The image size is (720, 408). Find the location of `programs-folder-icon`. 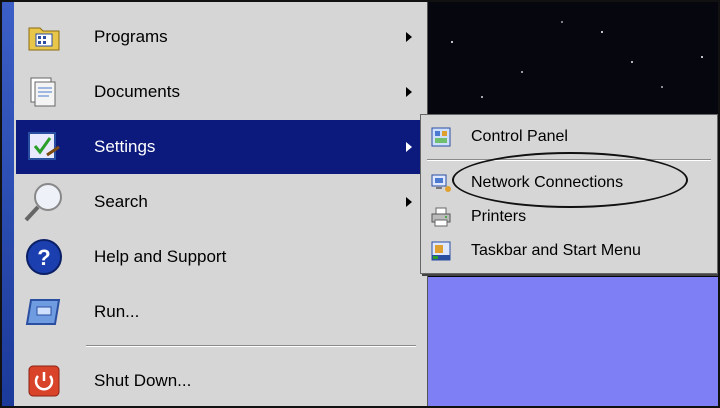

programs-folder-icon is located at coordinates (44, 37).